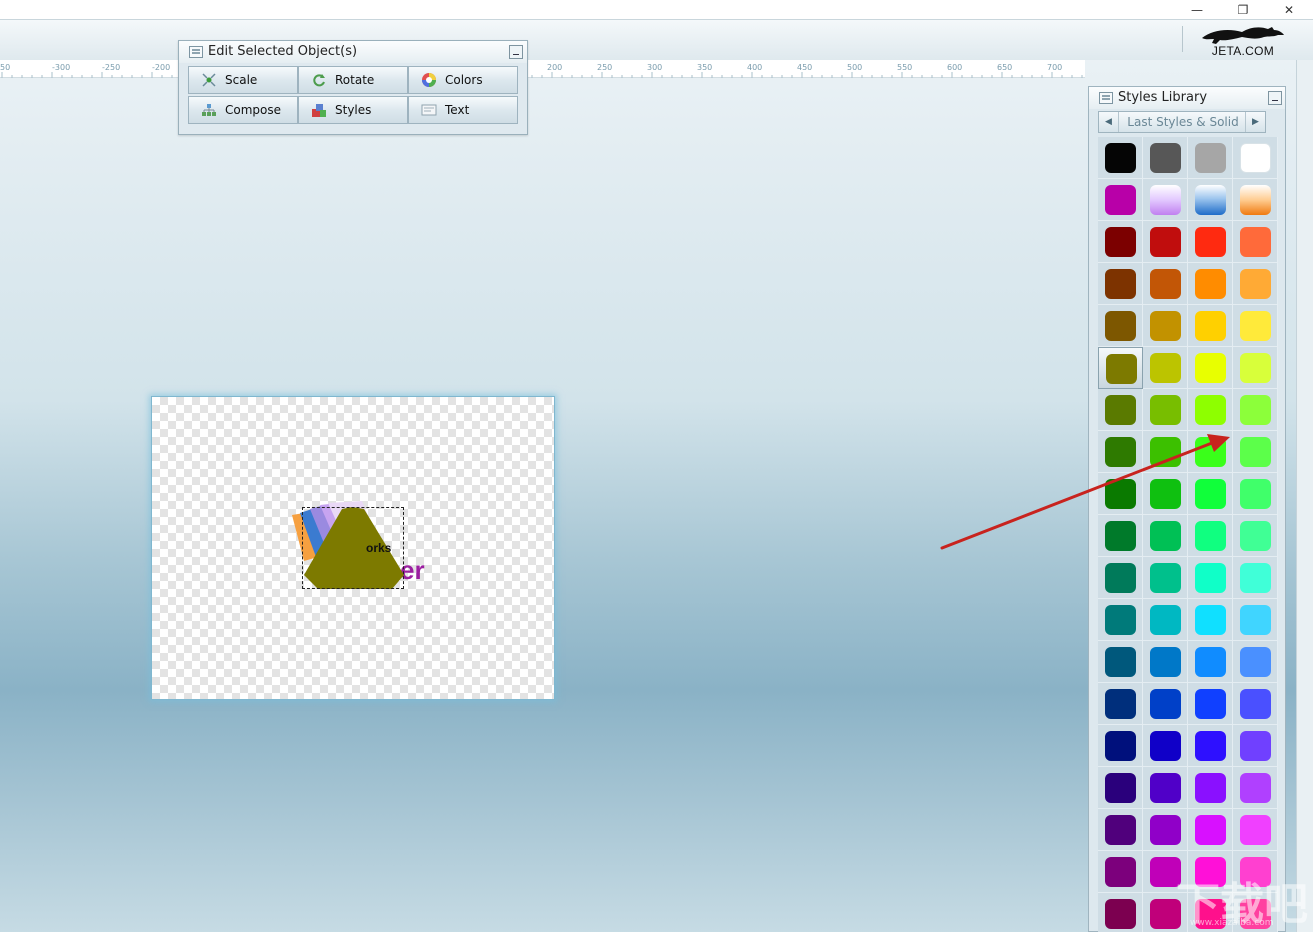 Image resolution: width=1313 pixels, height=932 pixels. I want to click on styles-button: Styles, so click(353, 110).